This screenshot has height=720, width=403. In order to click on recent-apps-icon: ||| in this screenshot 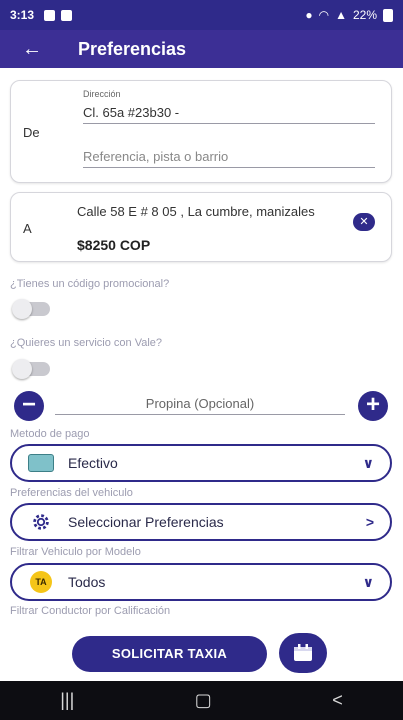, I will do `click(67, 700)`.